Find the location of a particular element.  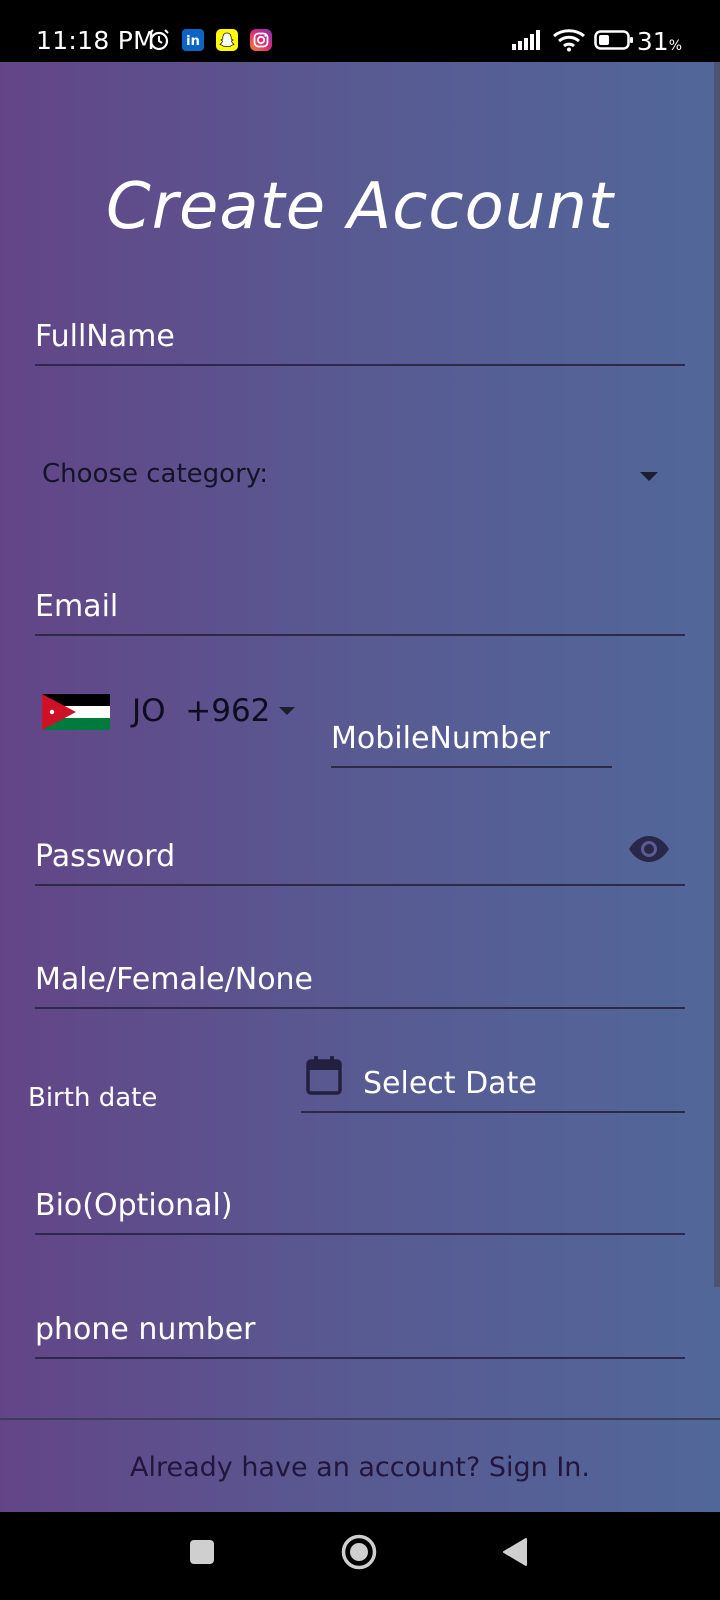

home-button is located at coordinates (359, 1552).